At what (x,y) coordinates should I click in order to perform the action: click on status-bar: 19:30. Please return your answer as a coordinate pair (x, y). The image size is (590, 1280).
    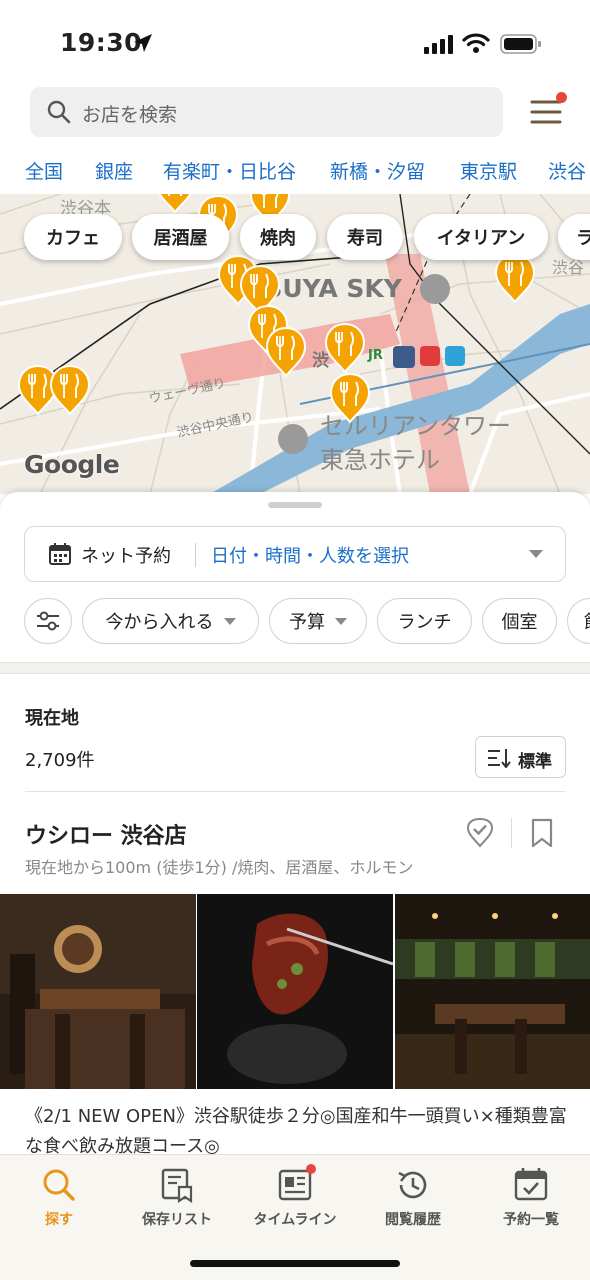
    Looking at the image, I should click on (295, 43).